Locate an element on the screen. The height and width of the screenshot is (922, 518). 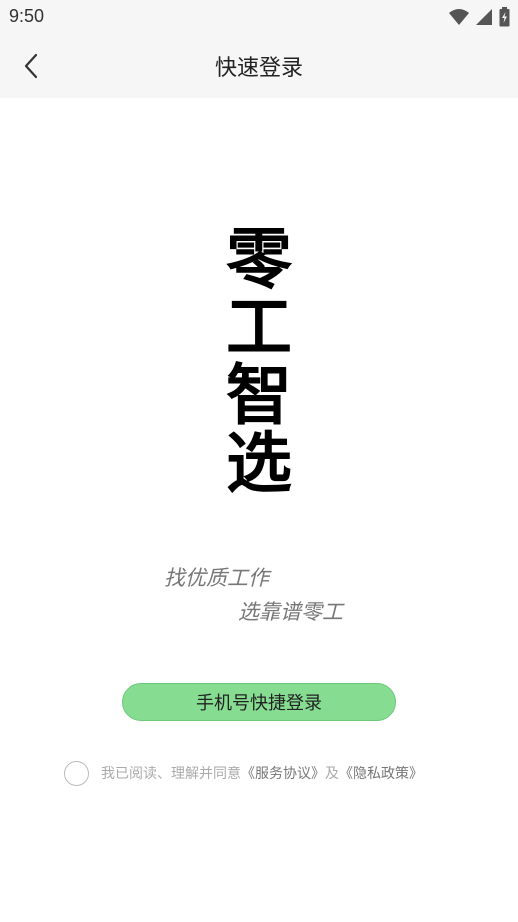
service-agreement-link: 《服务协议》 is located at coordinates (283, 773).